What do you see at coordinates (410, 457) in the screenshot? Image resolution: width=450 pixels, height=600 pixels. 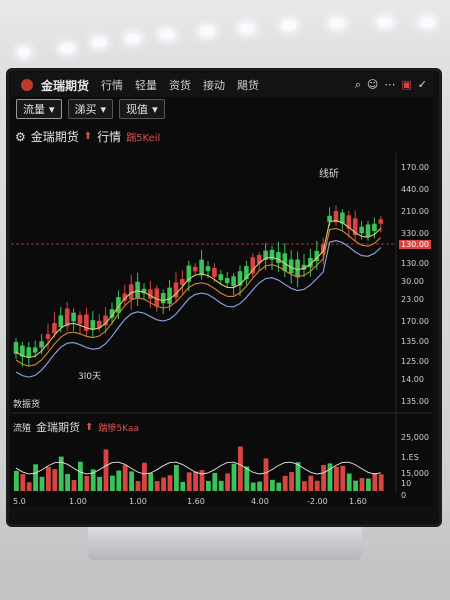 I see `volume-tick: 1.ES` at bounding box center [410, 457].